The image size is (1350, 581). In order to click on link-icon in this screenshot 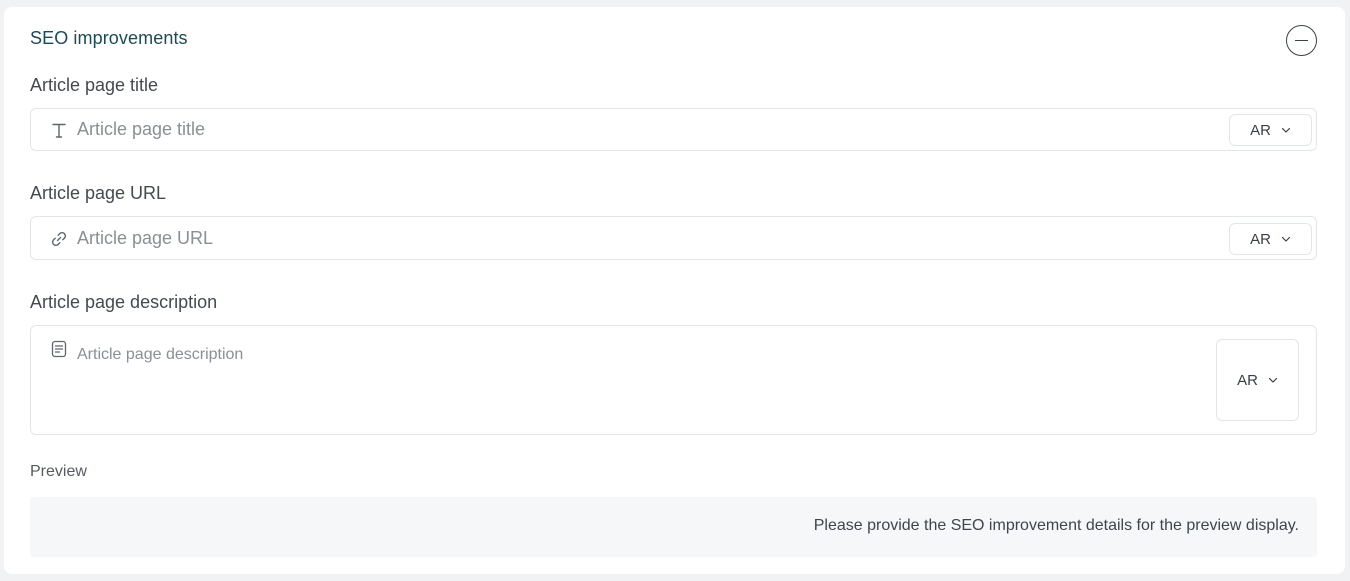, I will do `click(59, 239)`.